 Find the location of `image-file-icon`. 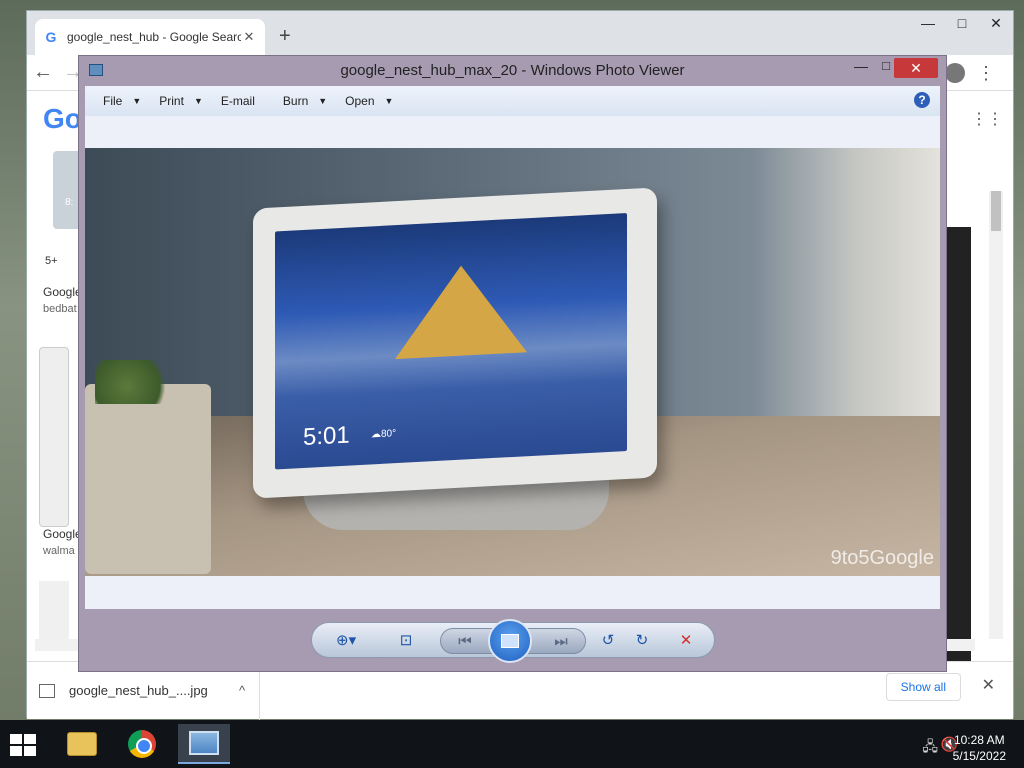

image-file-icon is located at coordinates (47, 690).